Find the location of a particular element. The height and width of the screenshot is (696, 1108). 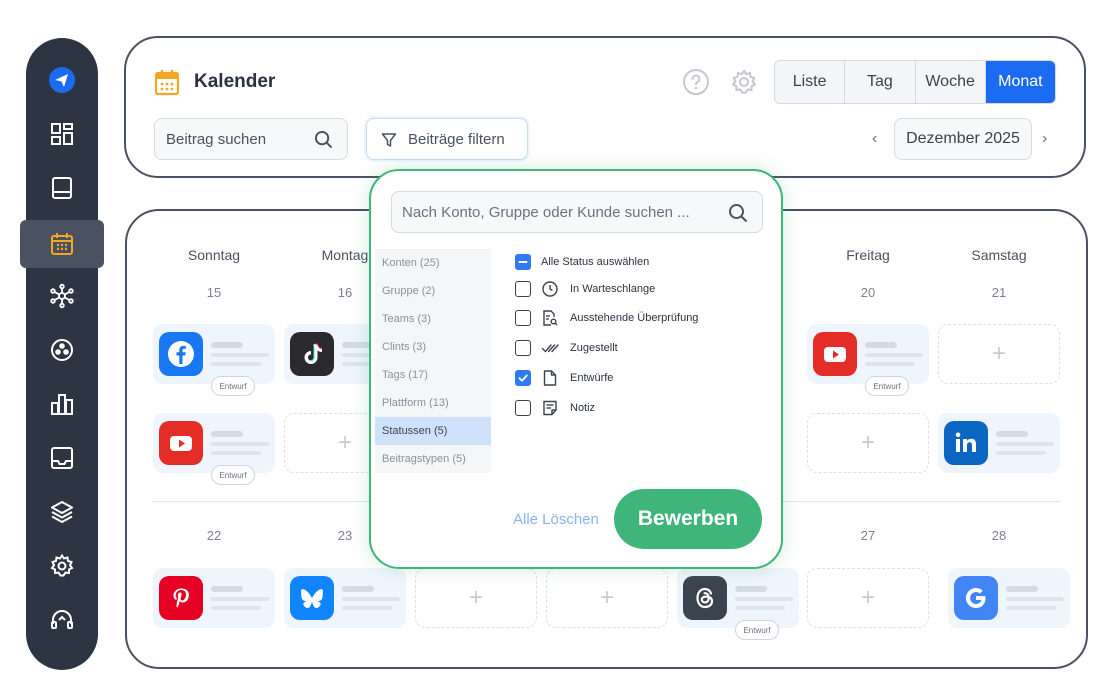

sidebar-item-dashboard is located at coordinates (62, 134).